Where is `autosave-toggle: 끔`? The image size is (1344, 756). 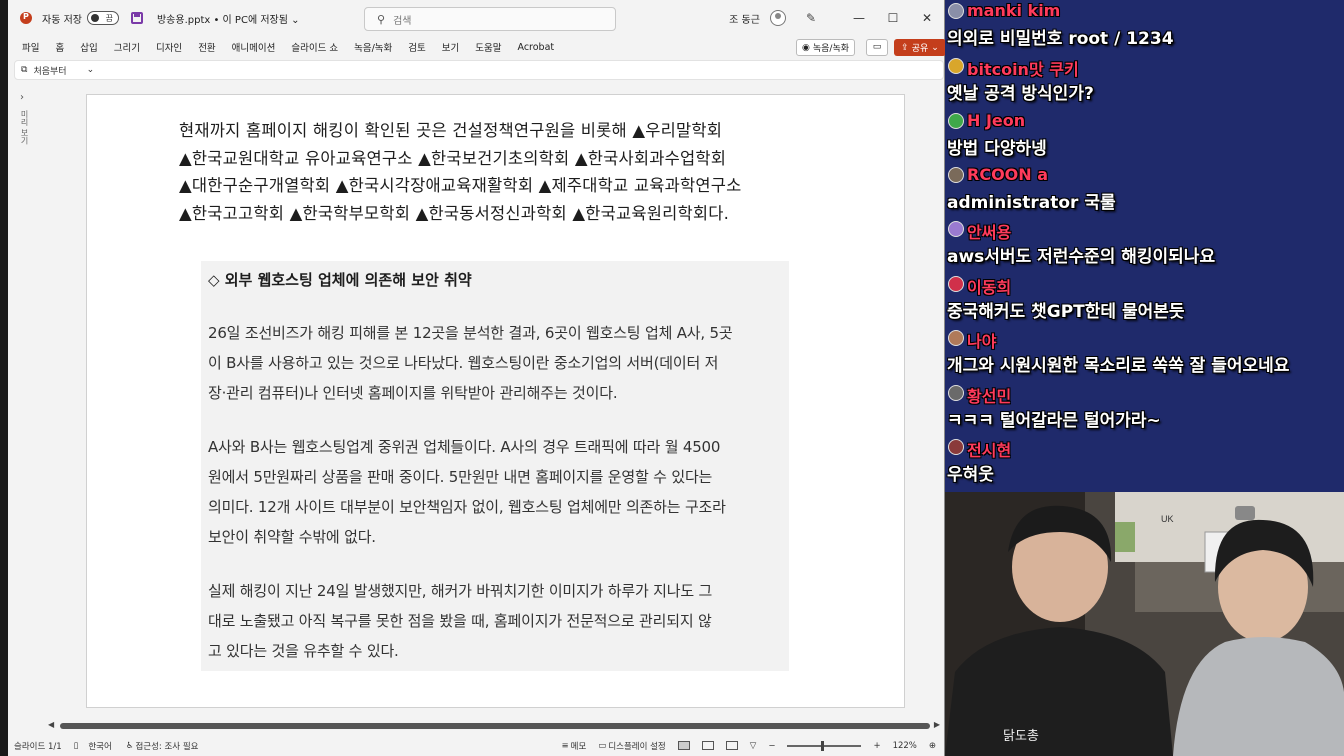
autosave-toggle: 끔 is located at coordinates (102, 18).